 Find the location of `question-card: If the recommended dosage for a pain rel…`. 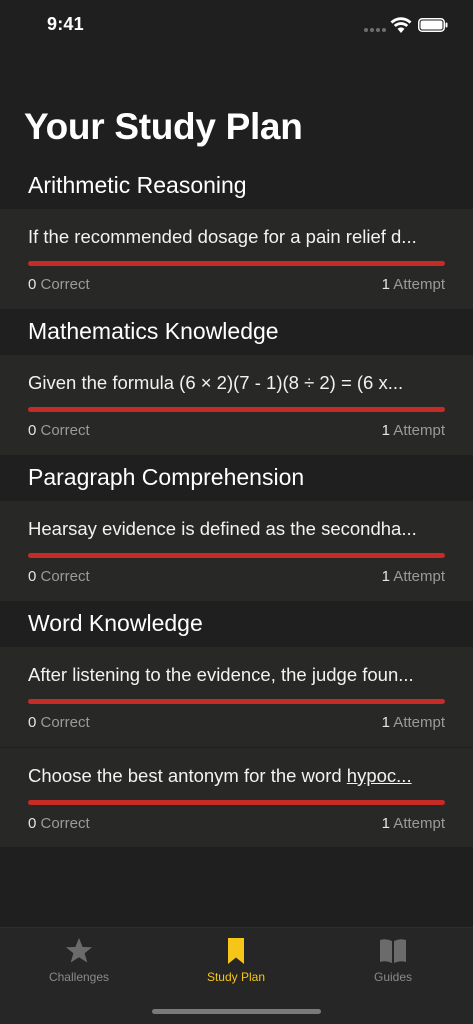

question-card: If the recommended dosage for a pain rel… is located at coordinates (236, 259).